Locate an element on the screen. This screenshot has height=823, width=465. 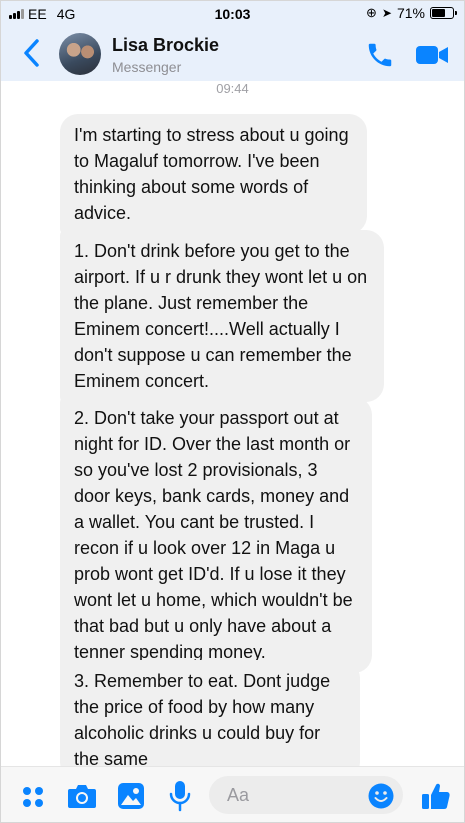
conversation-header: Lisa Brockie Messenger is located at coordinates (232, 54).